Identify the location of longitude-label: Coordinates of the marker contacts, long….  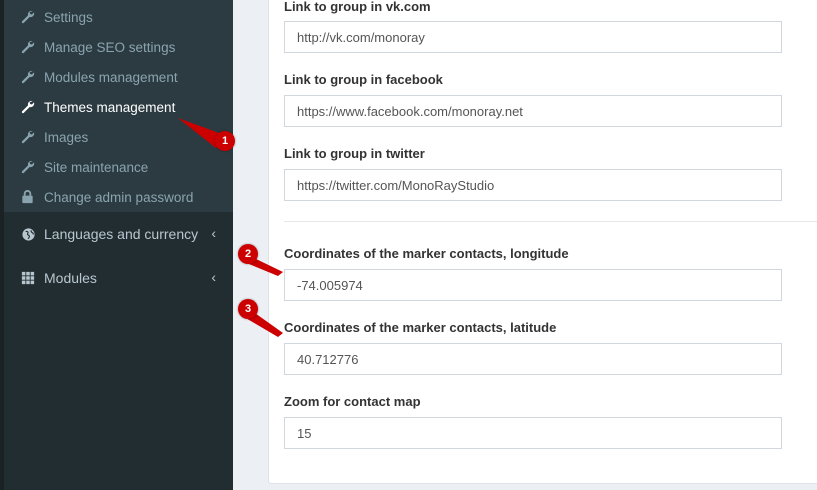
(426, 253).